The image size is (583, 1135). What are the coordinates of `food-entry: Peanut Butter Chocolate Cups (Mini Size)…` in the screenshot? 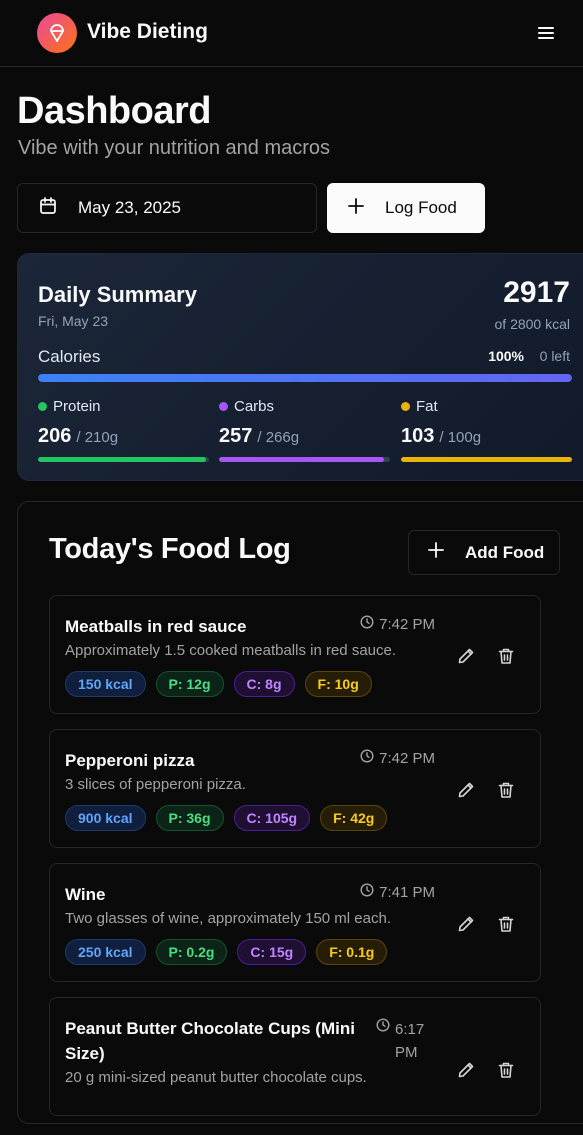 It's located at (295, 1056).